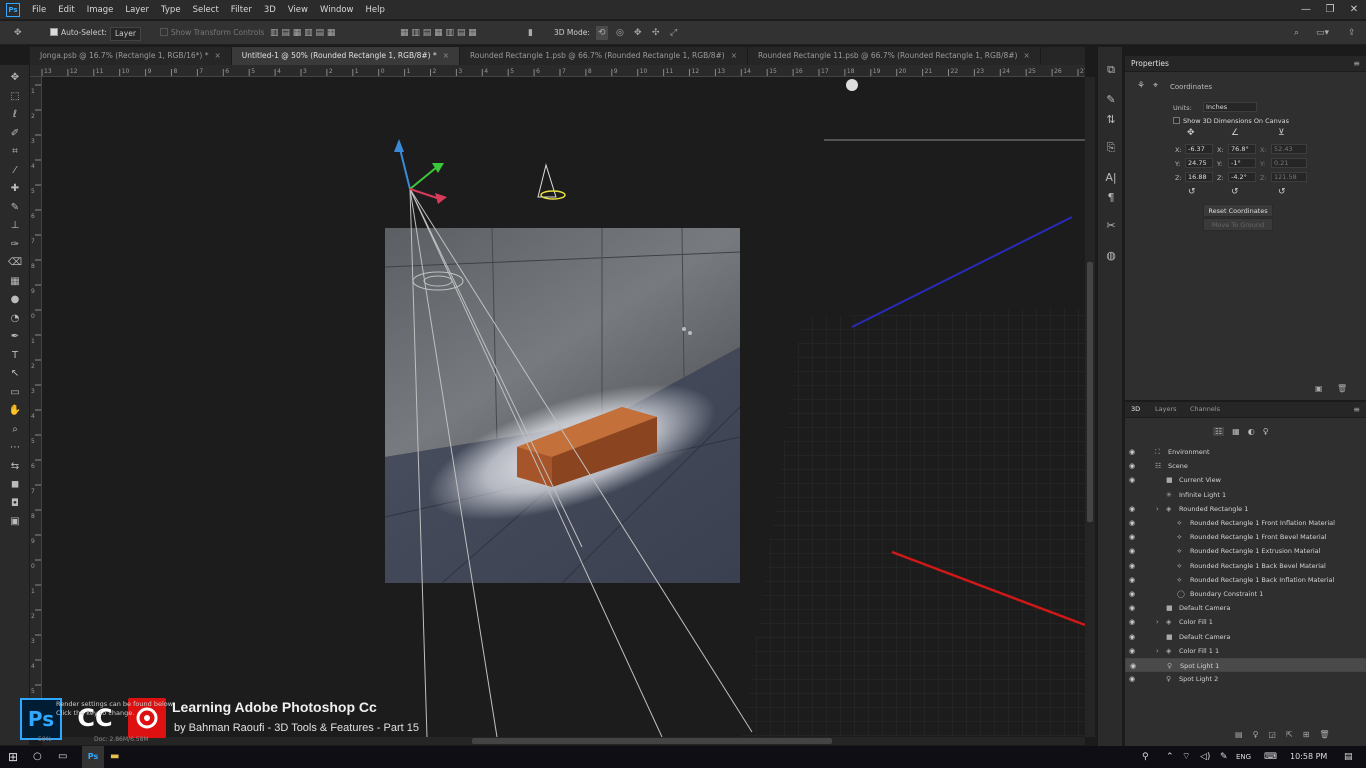 Image resolution: width=1366 pixels, height=768 pixels. Describe the element at coordinates (100, 10) in the screenshot. I see `menu-image: Image` at that location.